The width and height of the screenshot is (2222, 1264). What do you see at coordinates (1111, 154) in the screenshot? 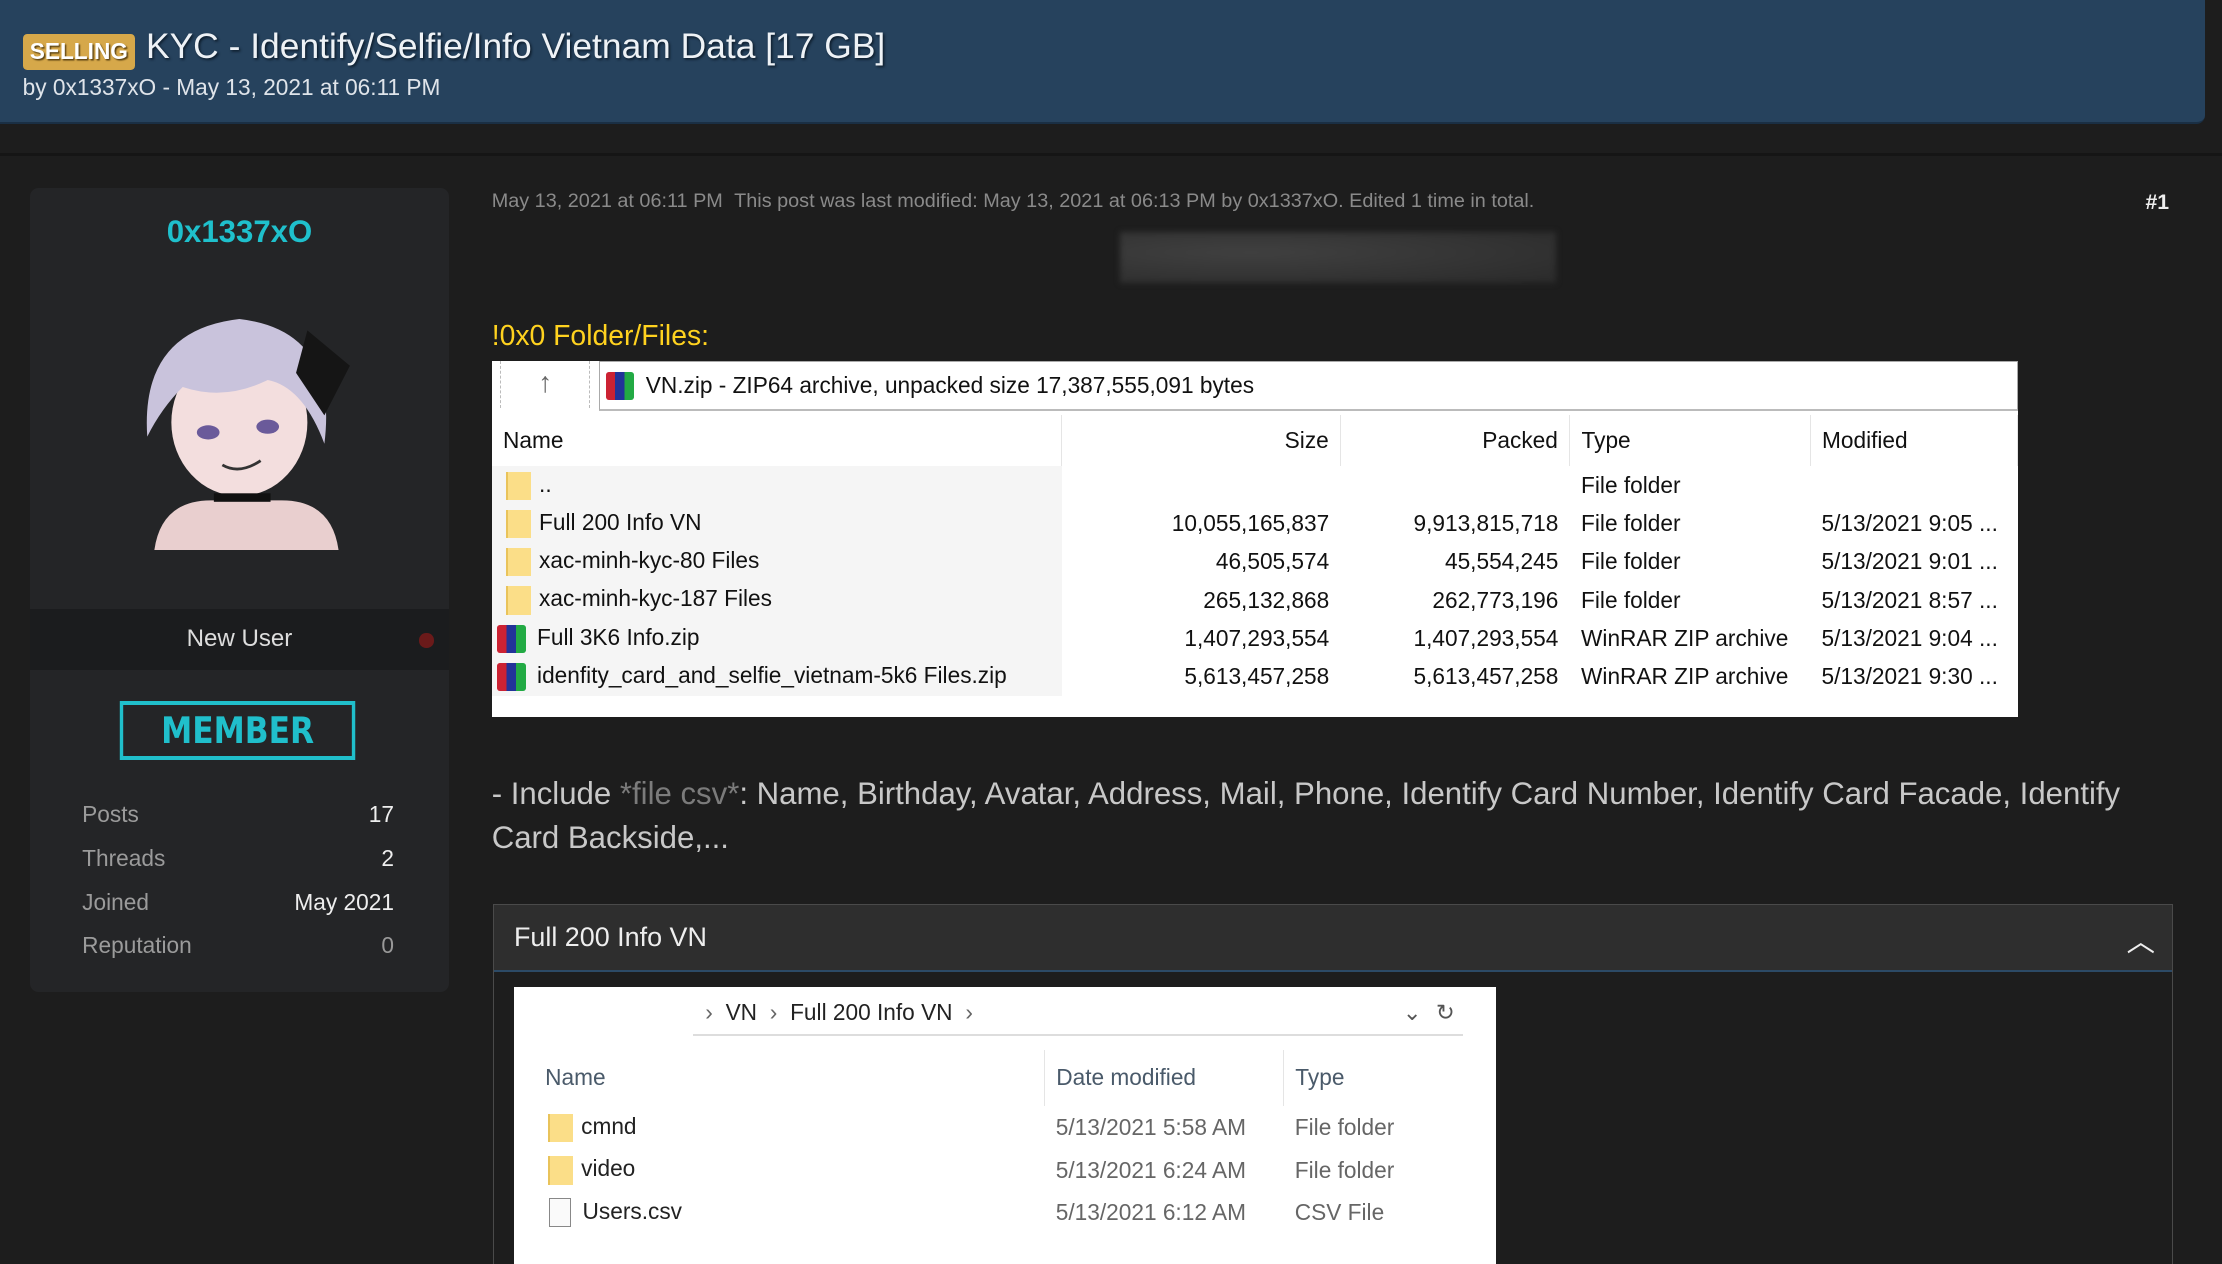
I see `divider` at bounding box center [1111, 154].